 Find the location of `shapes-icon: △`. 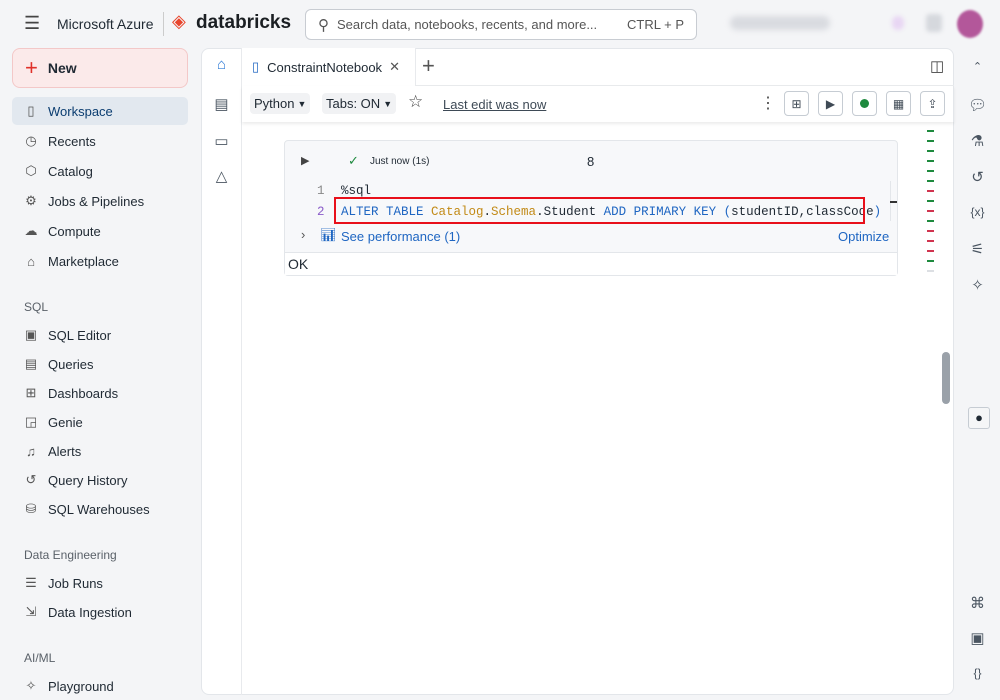

shapes-icon: △ is located at coordinates (221, 176).